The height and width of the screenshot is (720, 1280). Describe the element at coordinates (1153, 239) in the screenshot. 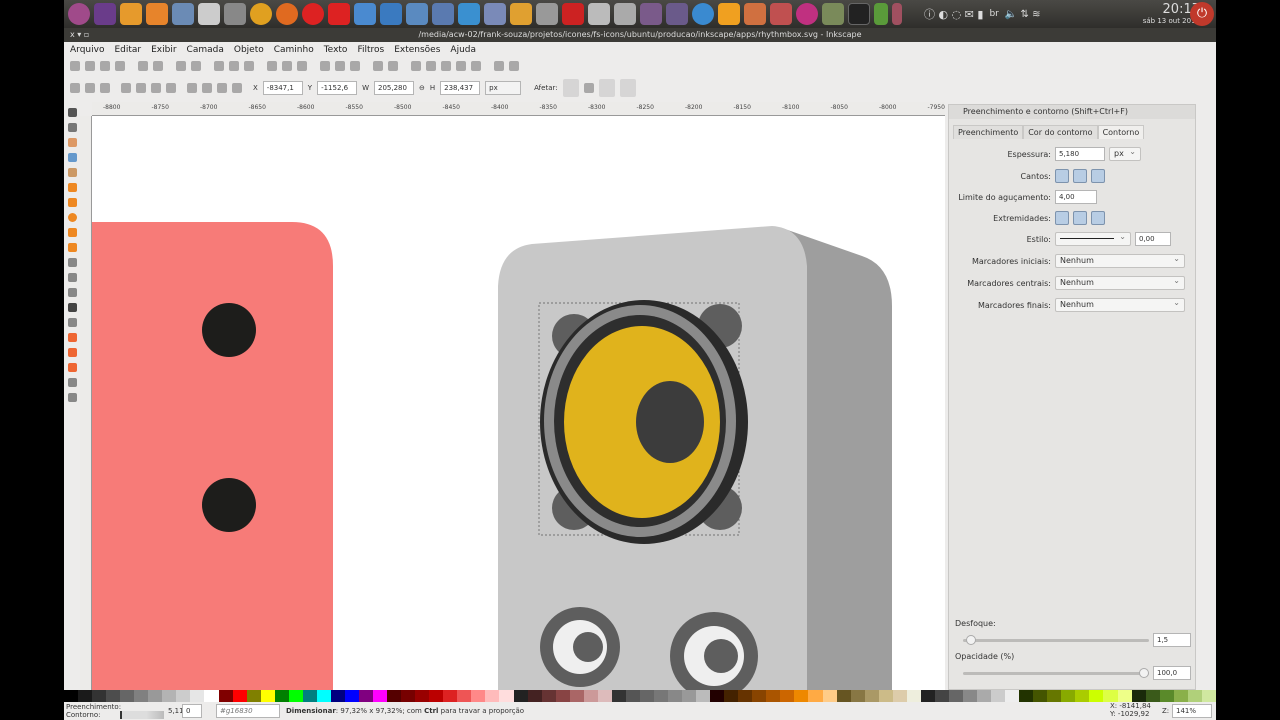

I see `dash-offset-input: 0,00` at that location.